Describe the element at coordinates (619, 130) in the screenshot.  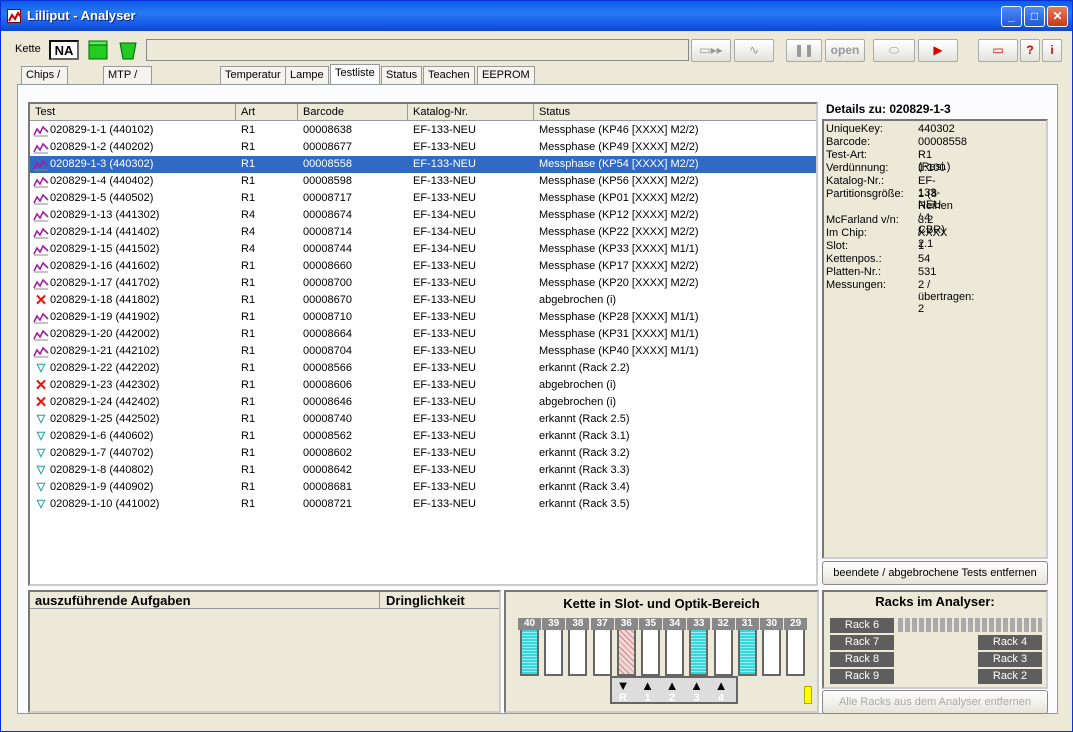
I see `cell-status: Messphase (KP46 [XXXX] M2/2)` at that location.